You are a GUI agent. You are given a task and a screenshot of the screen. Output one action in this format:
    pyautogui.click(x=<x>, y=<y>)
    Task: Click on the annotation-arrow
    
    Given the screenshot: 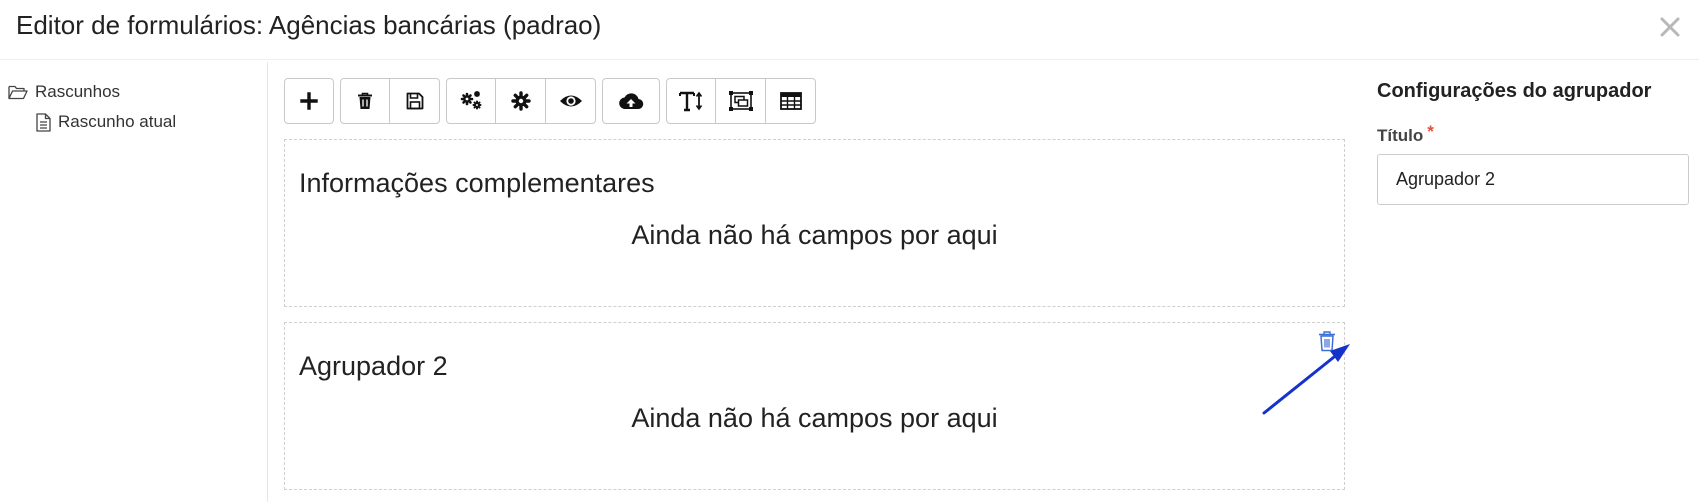 What is the action you would take?
    pyautogui.click(x=1306, y=379)
    